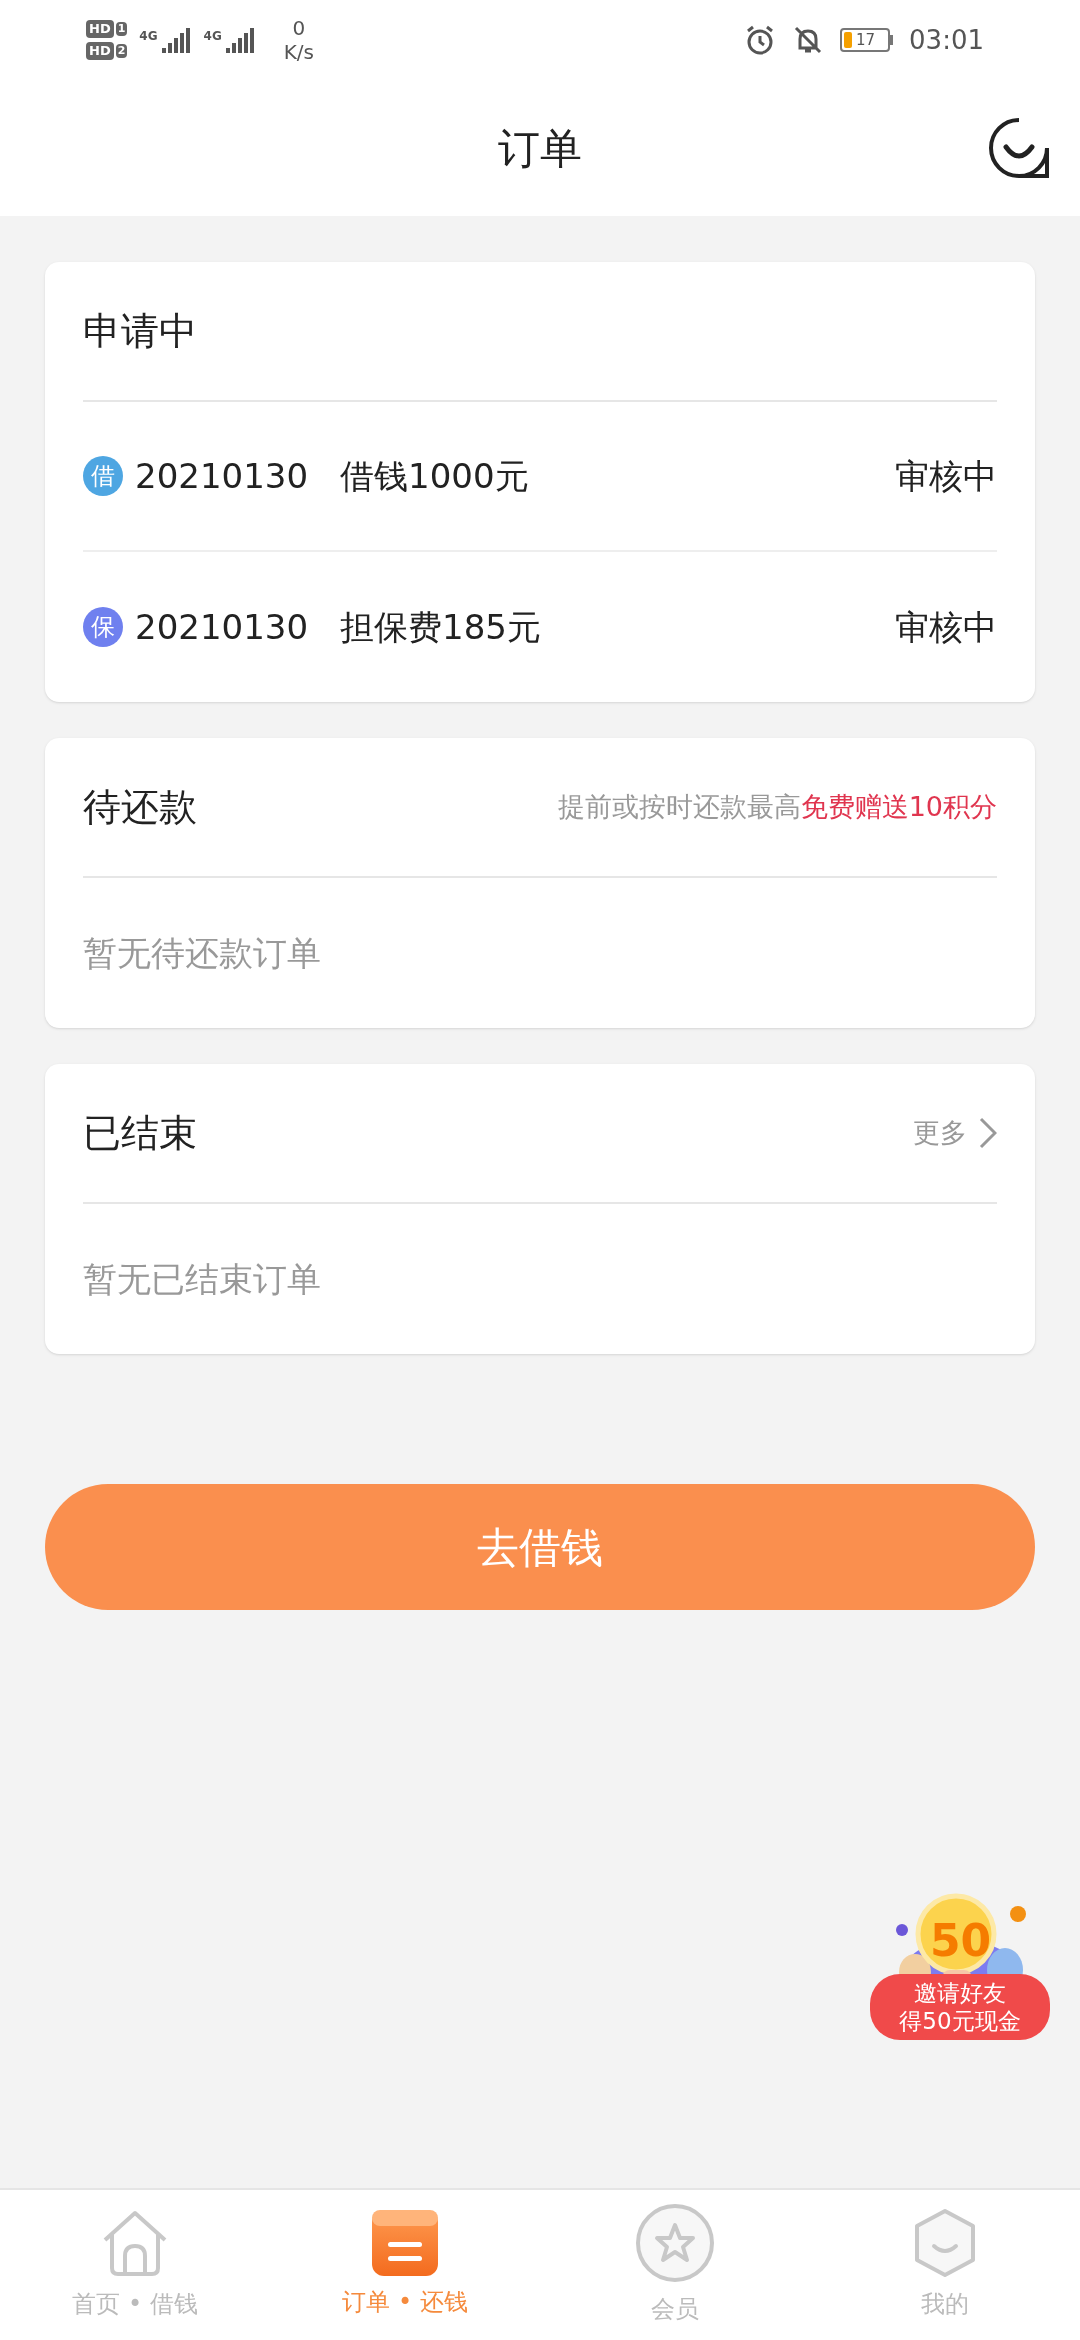 The height and width of the screenshot is (2340, 1080). I want to click on invite-promo-button: 邀请好友 得50元现金, so click(960, 2007).